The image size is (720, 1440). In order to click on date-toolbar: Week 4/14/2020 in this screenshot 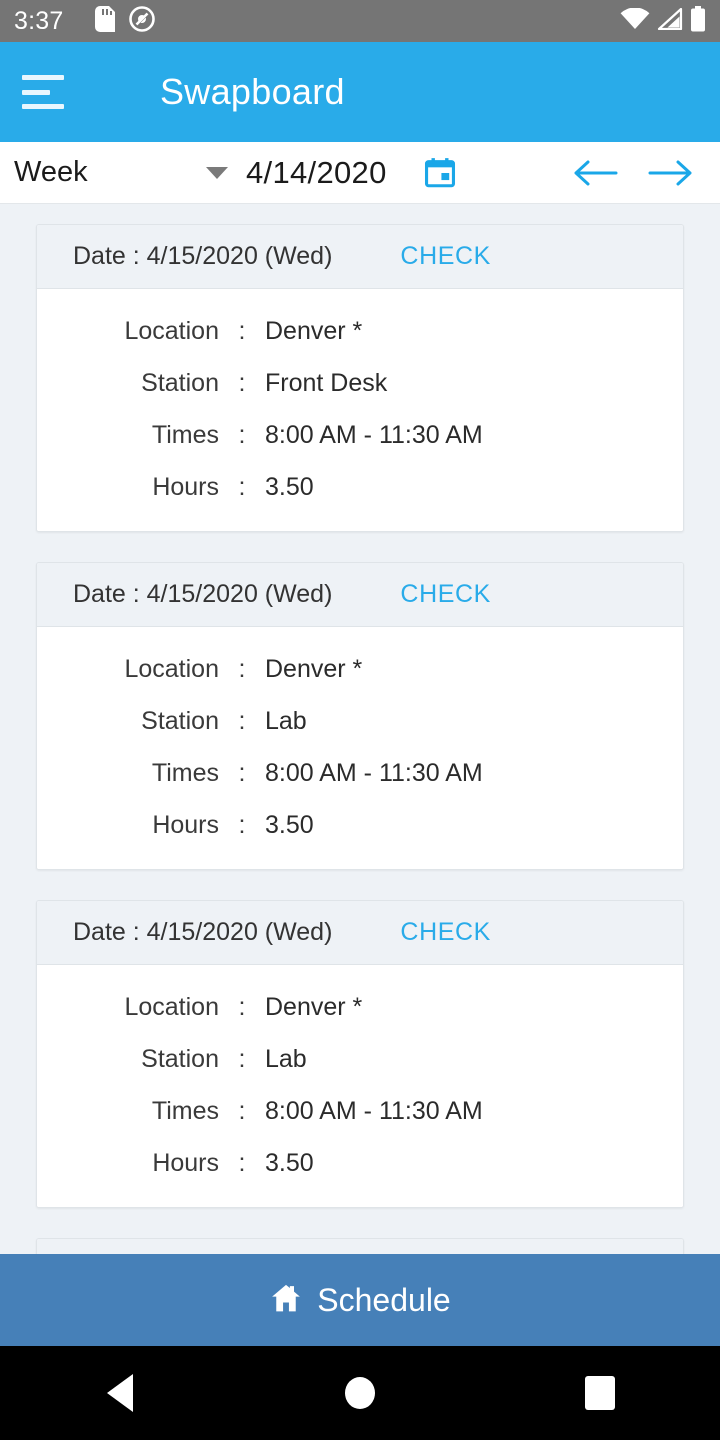, I will do `click(360, 173)`.